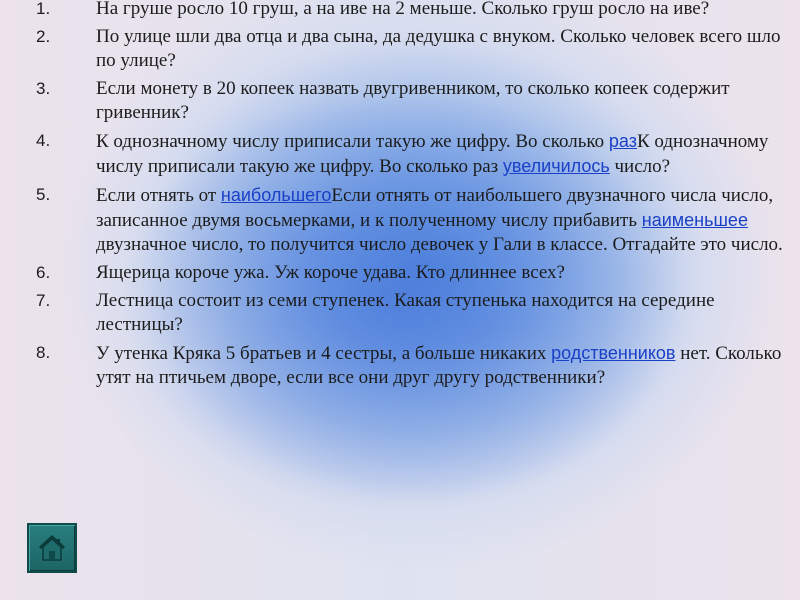  Describe the element at coordinates (158, 195) in the screenshot. I see `task-text: Если отнять от` at that location.